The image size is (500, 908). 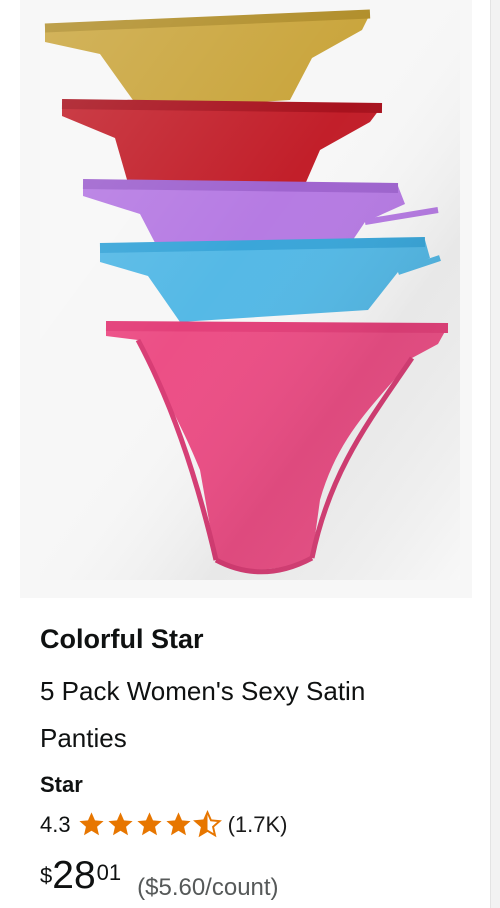 I want to click on next-card-edge, so click(x=495, y=454).